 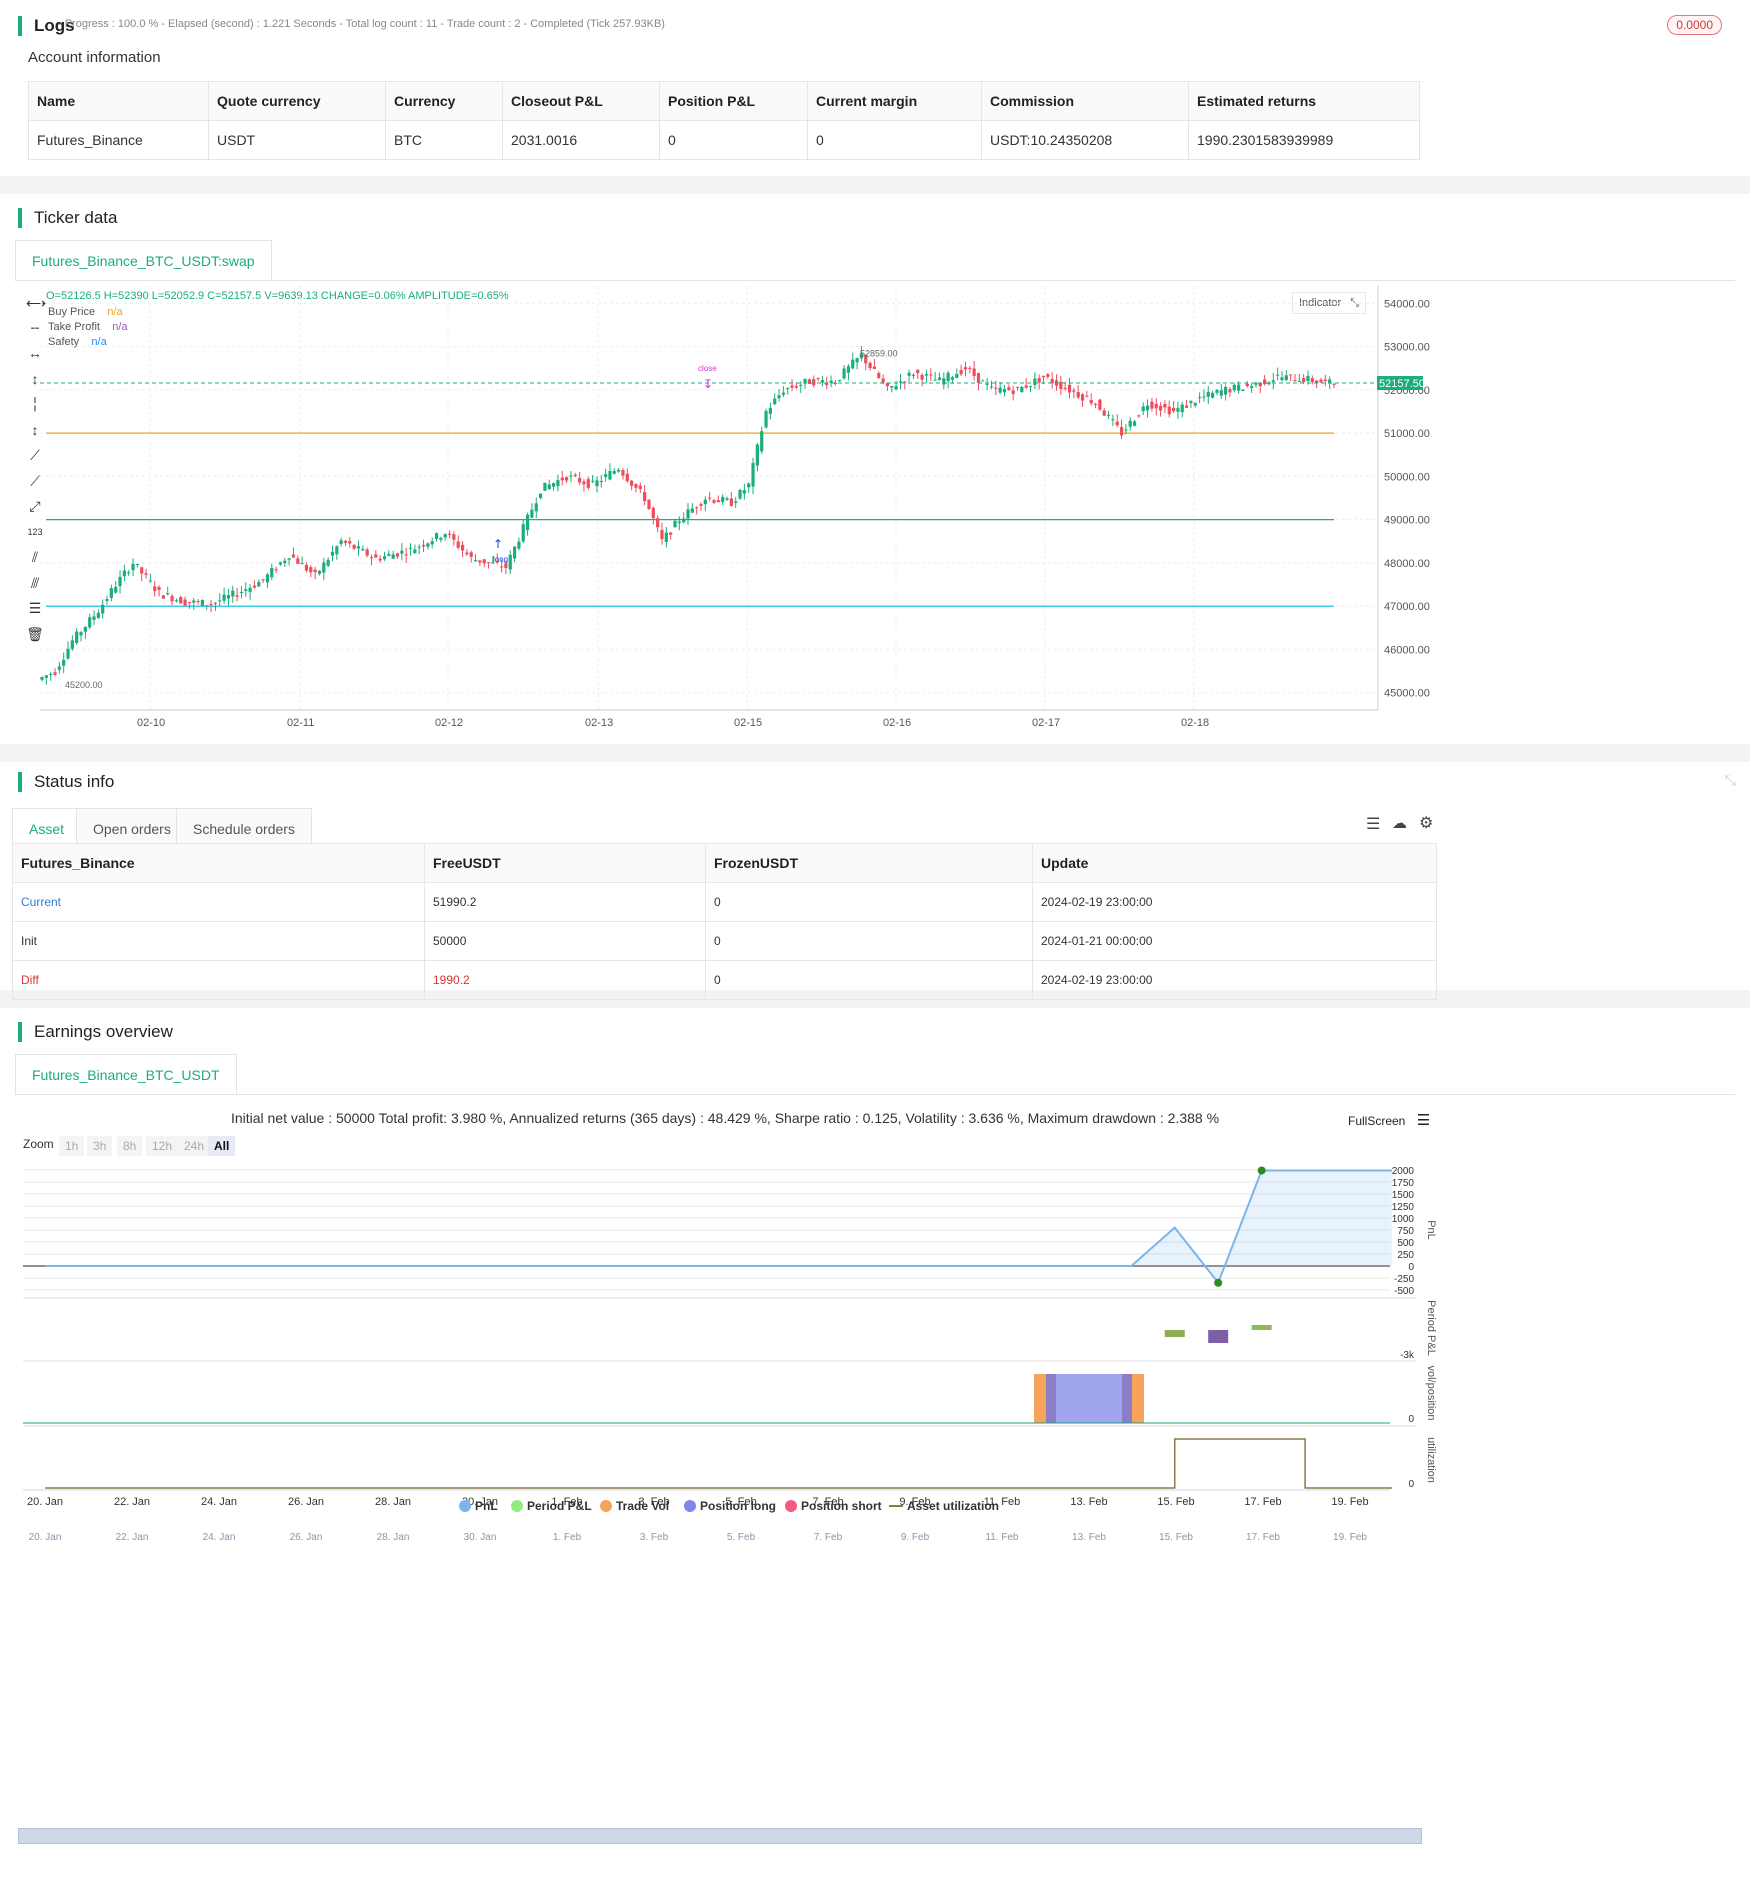 What do you see at coordinates (1403, 1171) in the screenshot?
I see `pnl-tick-label: 2000` at bounding box center [1403, 1171].